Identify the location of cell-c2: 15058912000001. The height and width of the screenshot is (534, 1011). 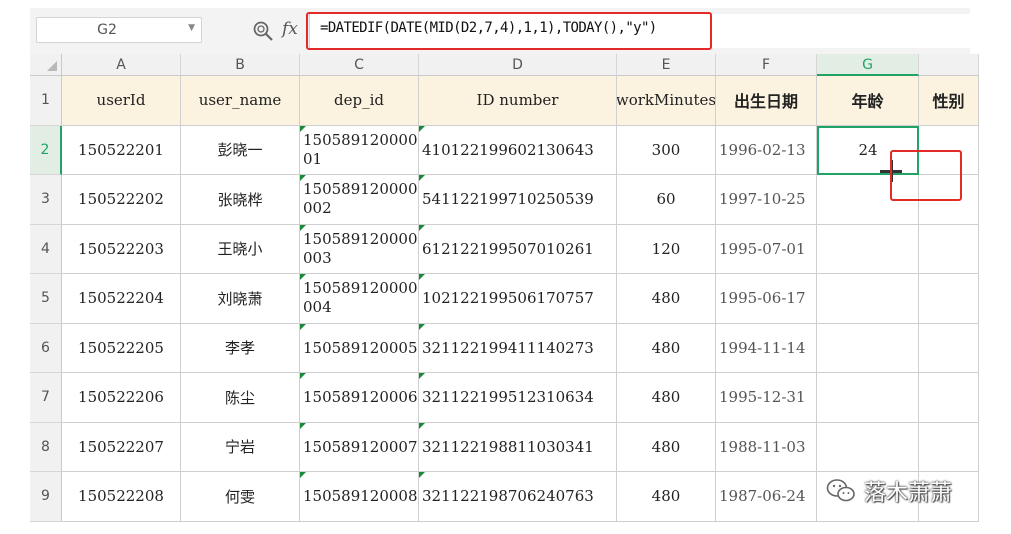
(359, 150).